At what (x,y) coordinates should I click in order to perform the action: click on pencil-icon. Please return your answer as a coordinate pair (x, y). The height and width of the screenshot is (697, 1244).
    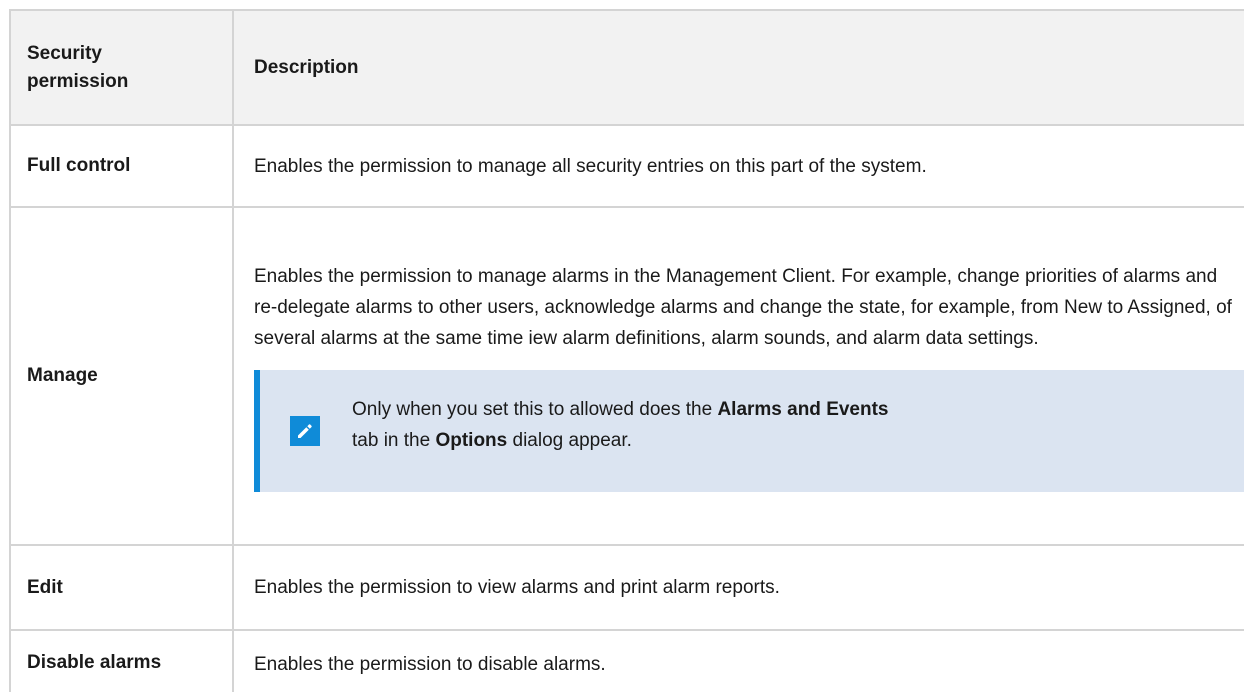
    Looking at the image, I should click on (305, 430).